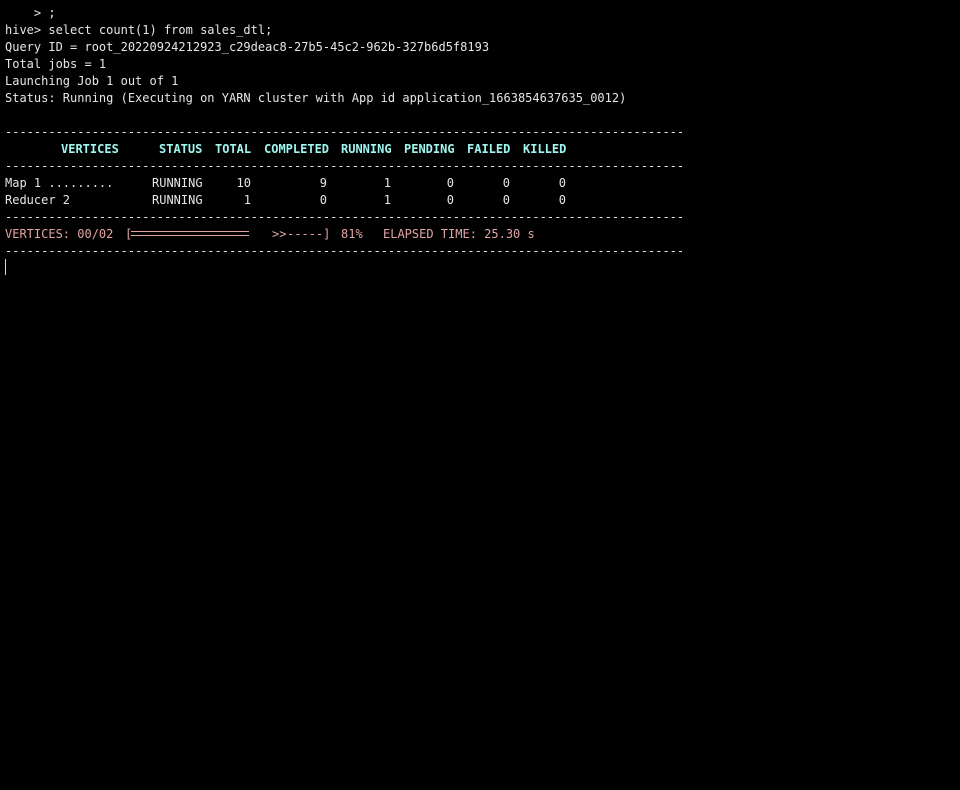 The width and height of the screenshot is (960, 790). I want to click on hive-command-line: hive> select count(1) from sales_dtl;, so click(139, 30).